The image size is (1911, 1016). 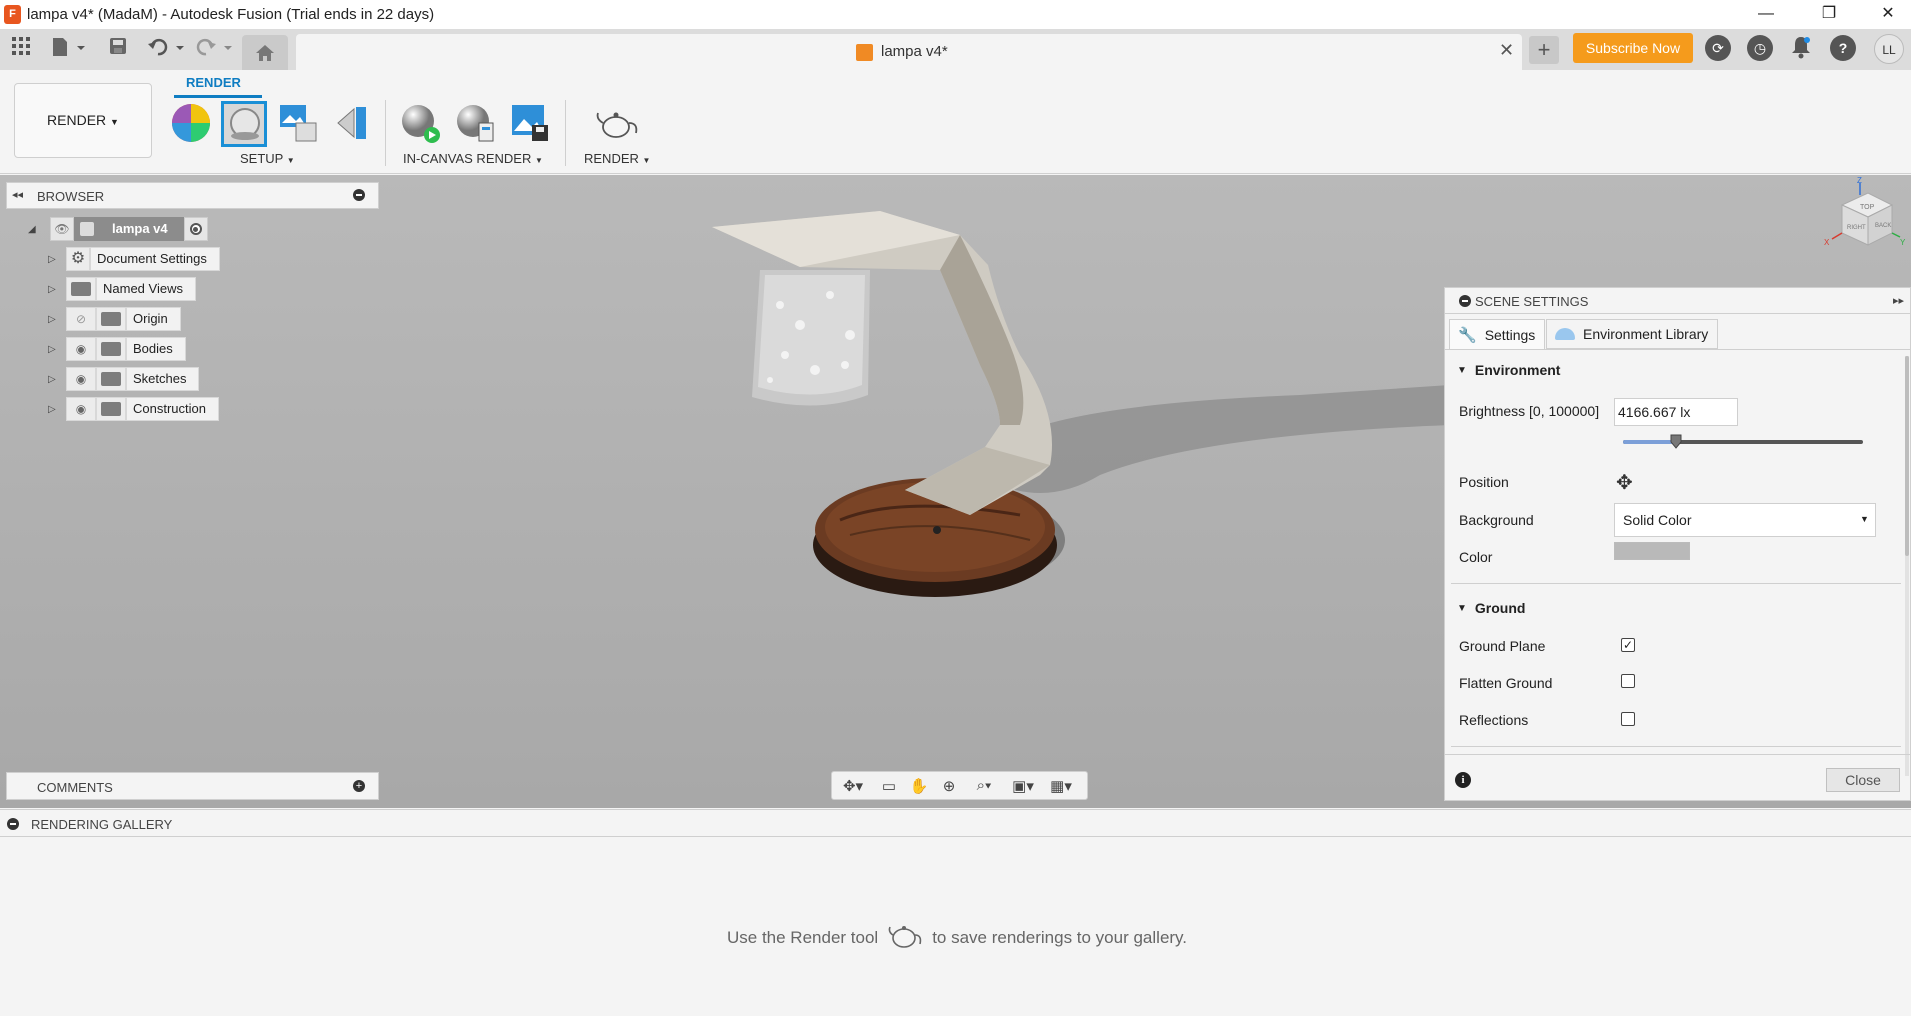 I want to click on rendering-gallery-header: RENDERING GALLERY, so click(x=955, y=823).